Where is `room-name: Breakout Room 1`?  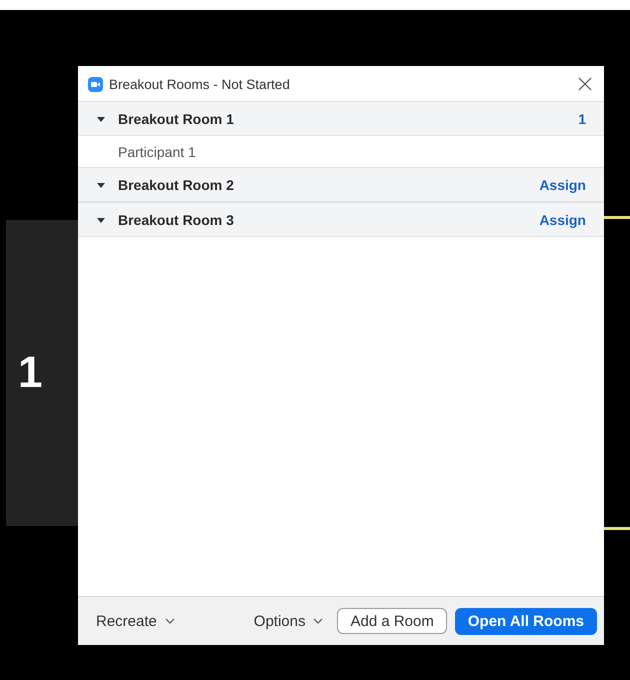
room-name: Breakout Room 1 is located at coordinates (176, 118).